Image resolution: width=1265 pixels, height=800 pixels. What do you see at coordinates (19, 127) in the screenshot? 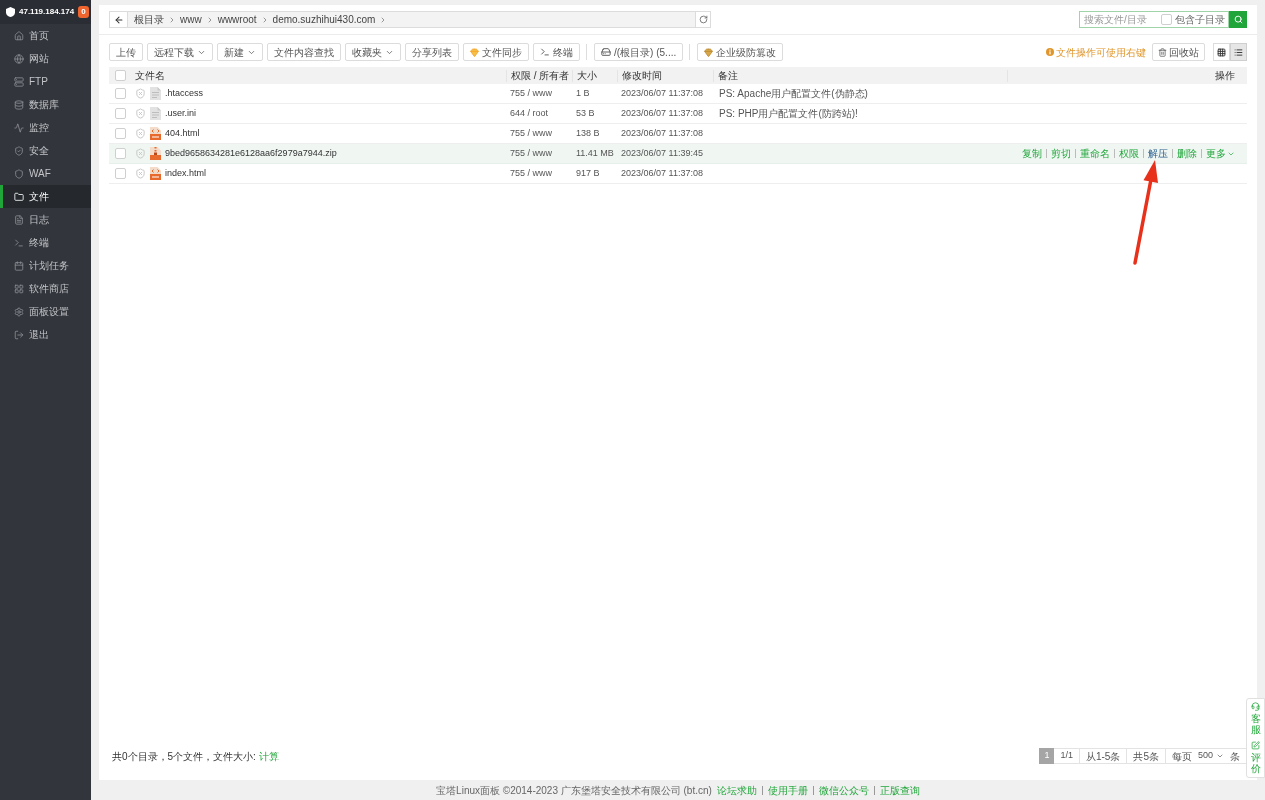
I see `activity-icon` at bounding box center [19, 127].